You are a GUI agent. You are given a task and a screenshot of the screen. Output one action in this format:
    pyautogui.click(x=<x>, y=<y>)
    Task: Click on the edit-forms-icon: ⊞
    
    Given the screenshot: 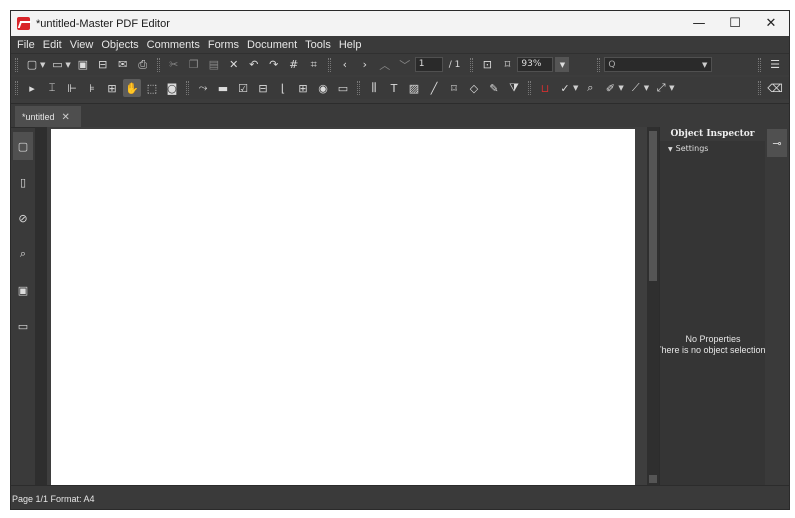 What is the action you would take?
    pyautogui.click(x=112, y=88)
    